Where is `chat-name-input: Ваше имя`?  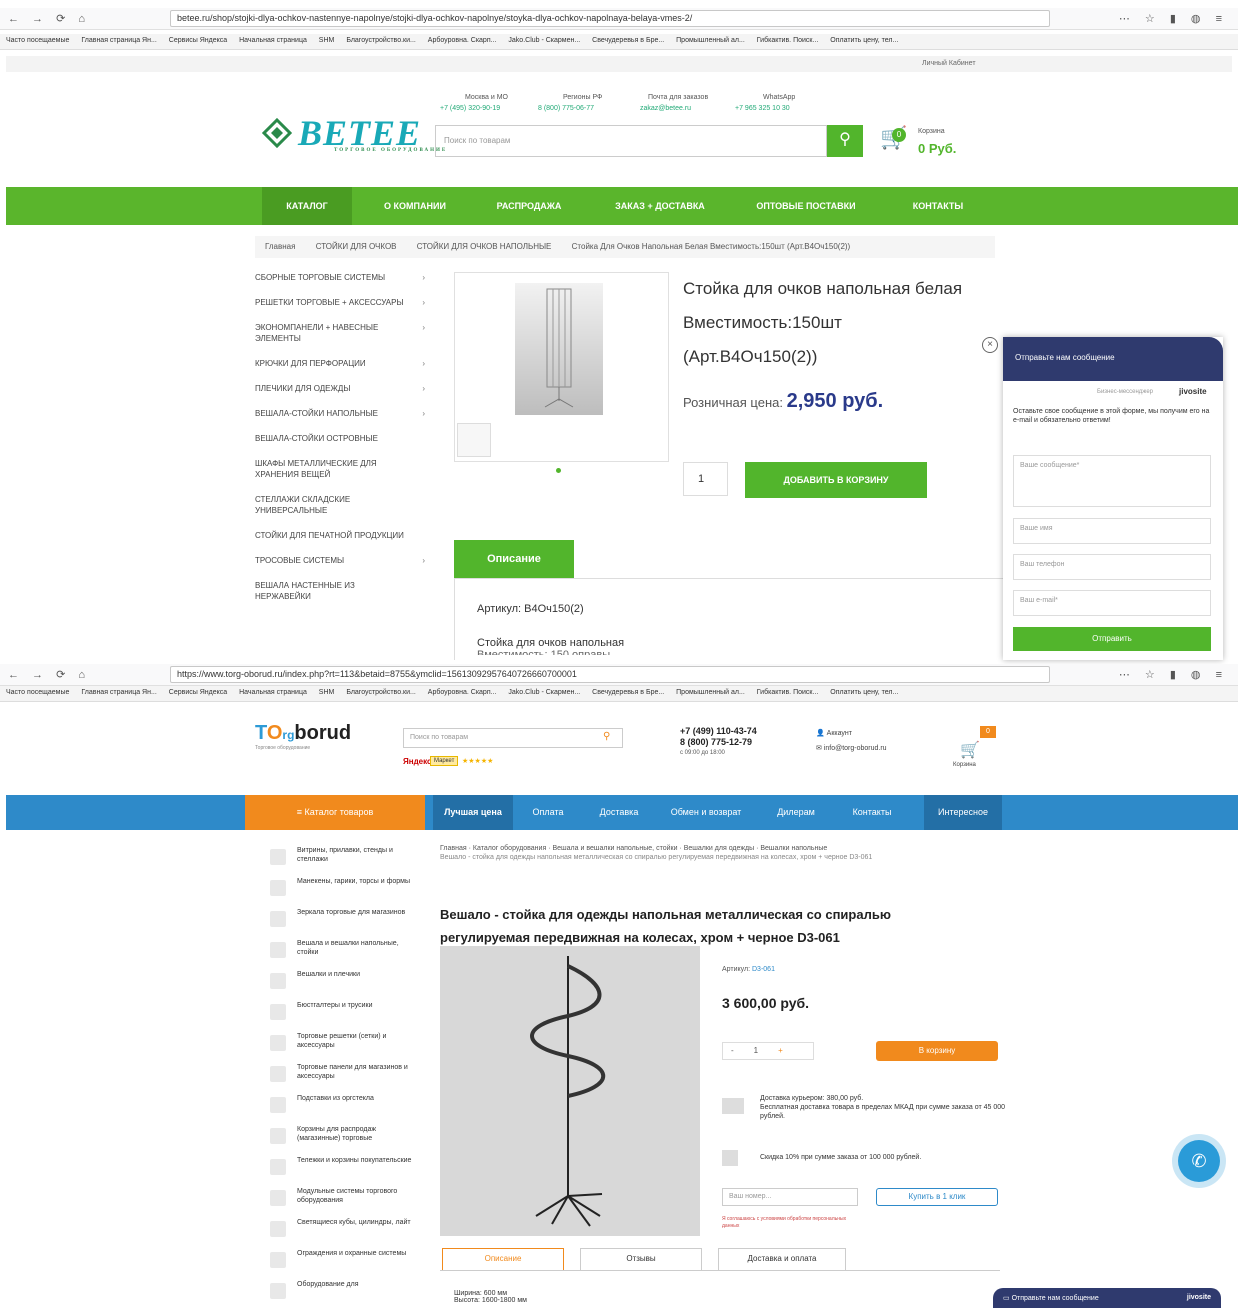
chat-name-input: Ваше имя is located at coordinates (1112, 531).